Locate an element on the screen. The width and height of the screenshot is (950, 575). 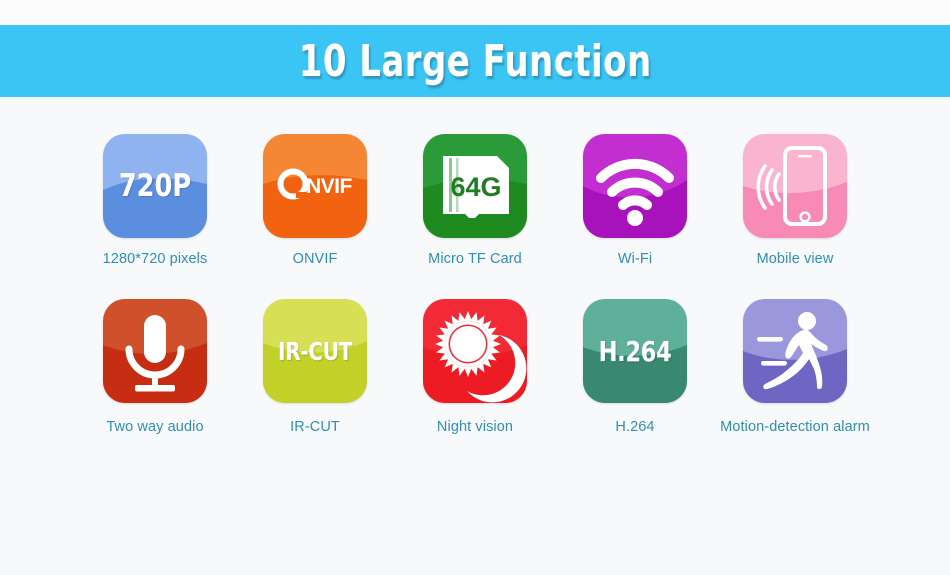
feature-item-wifi: Wi-Fi is located at coordinates (635, 200).